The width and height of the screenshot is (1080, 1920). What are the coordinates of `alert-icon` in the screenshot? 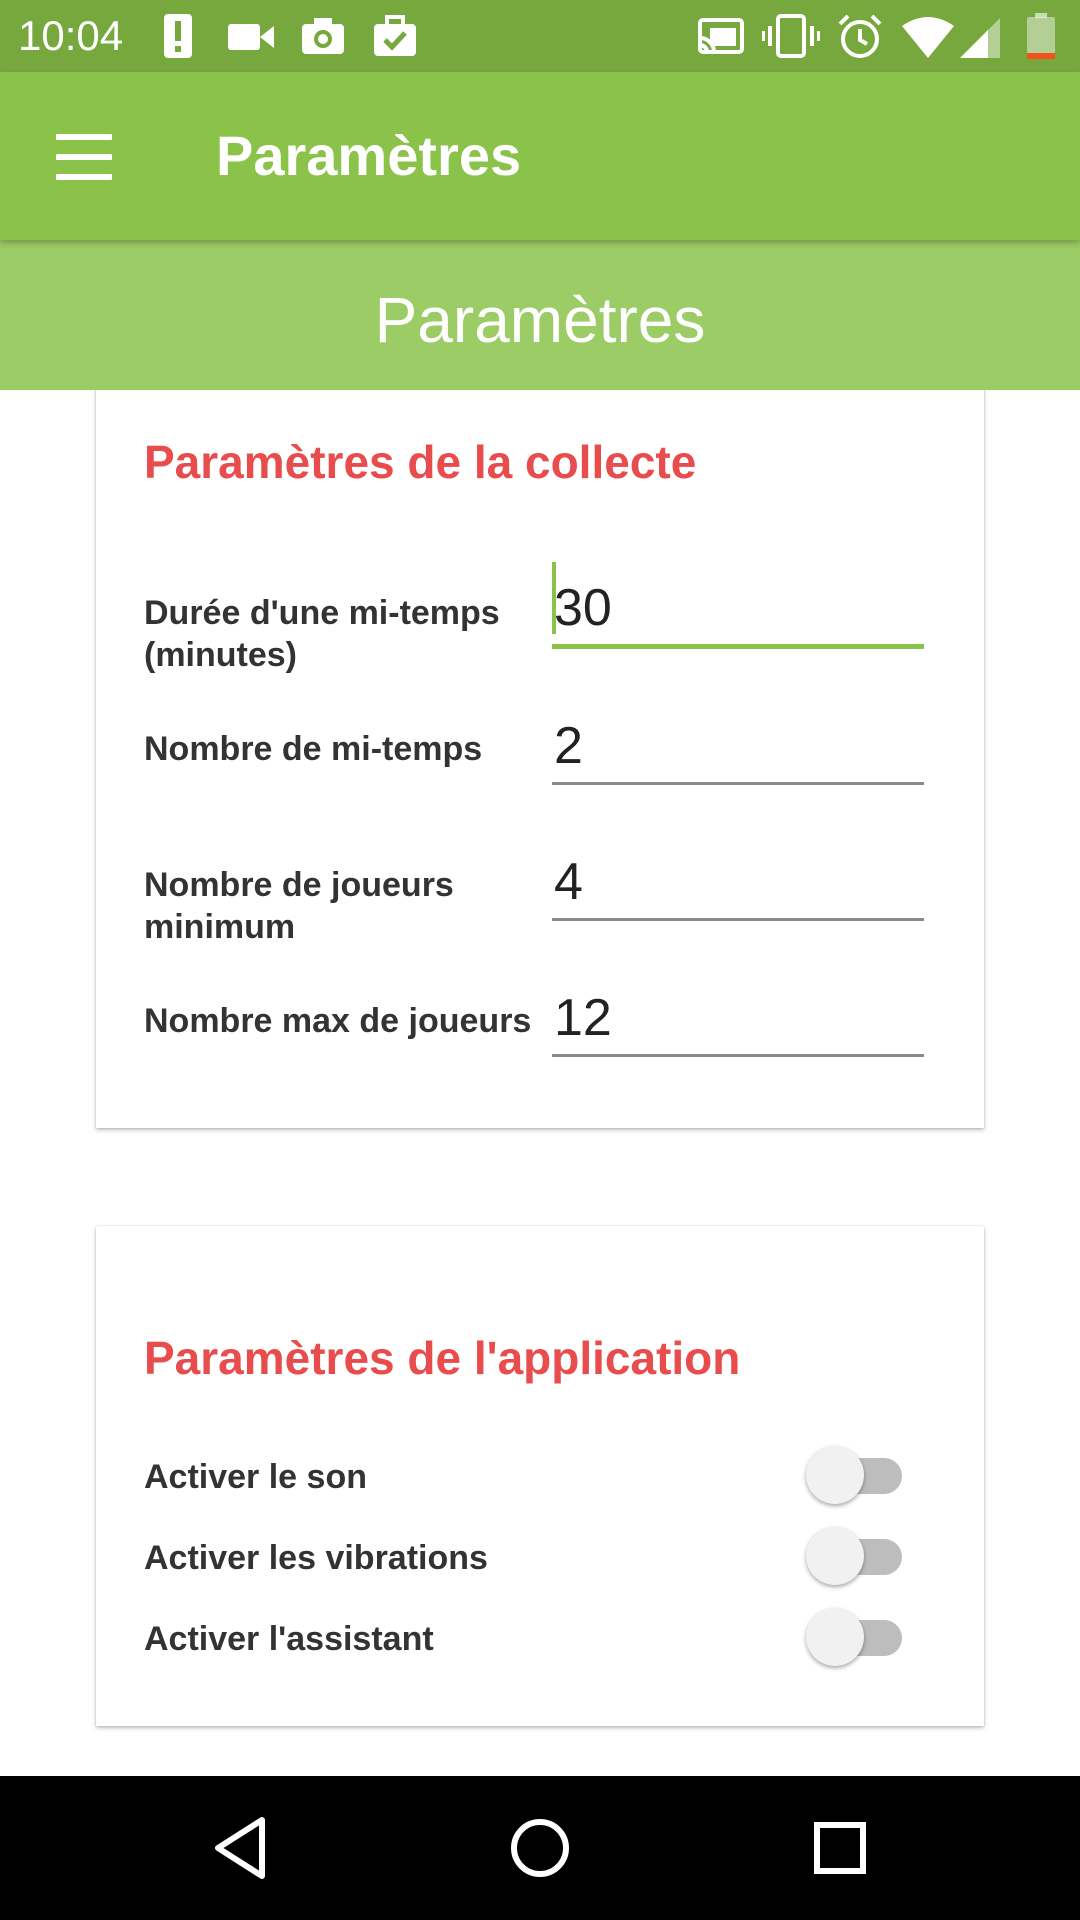 It's located at (178, 36).